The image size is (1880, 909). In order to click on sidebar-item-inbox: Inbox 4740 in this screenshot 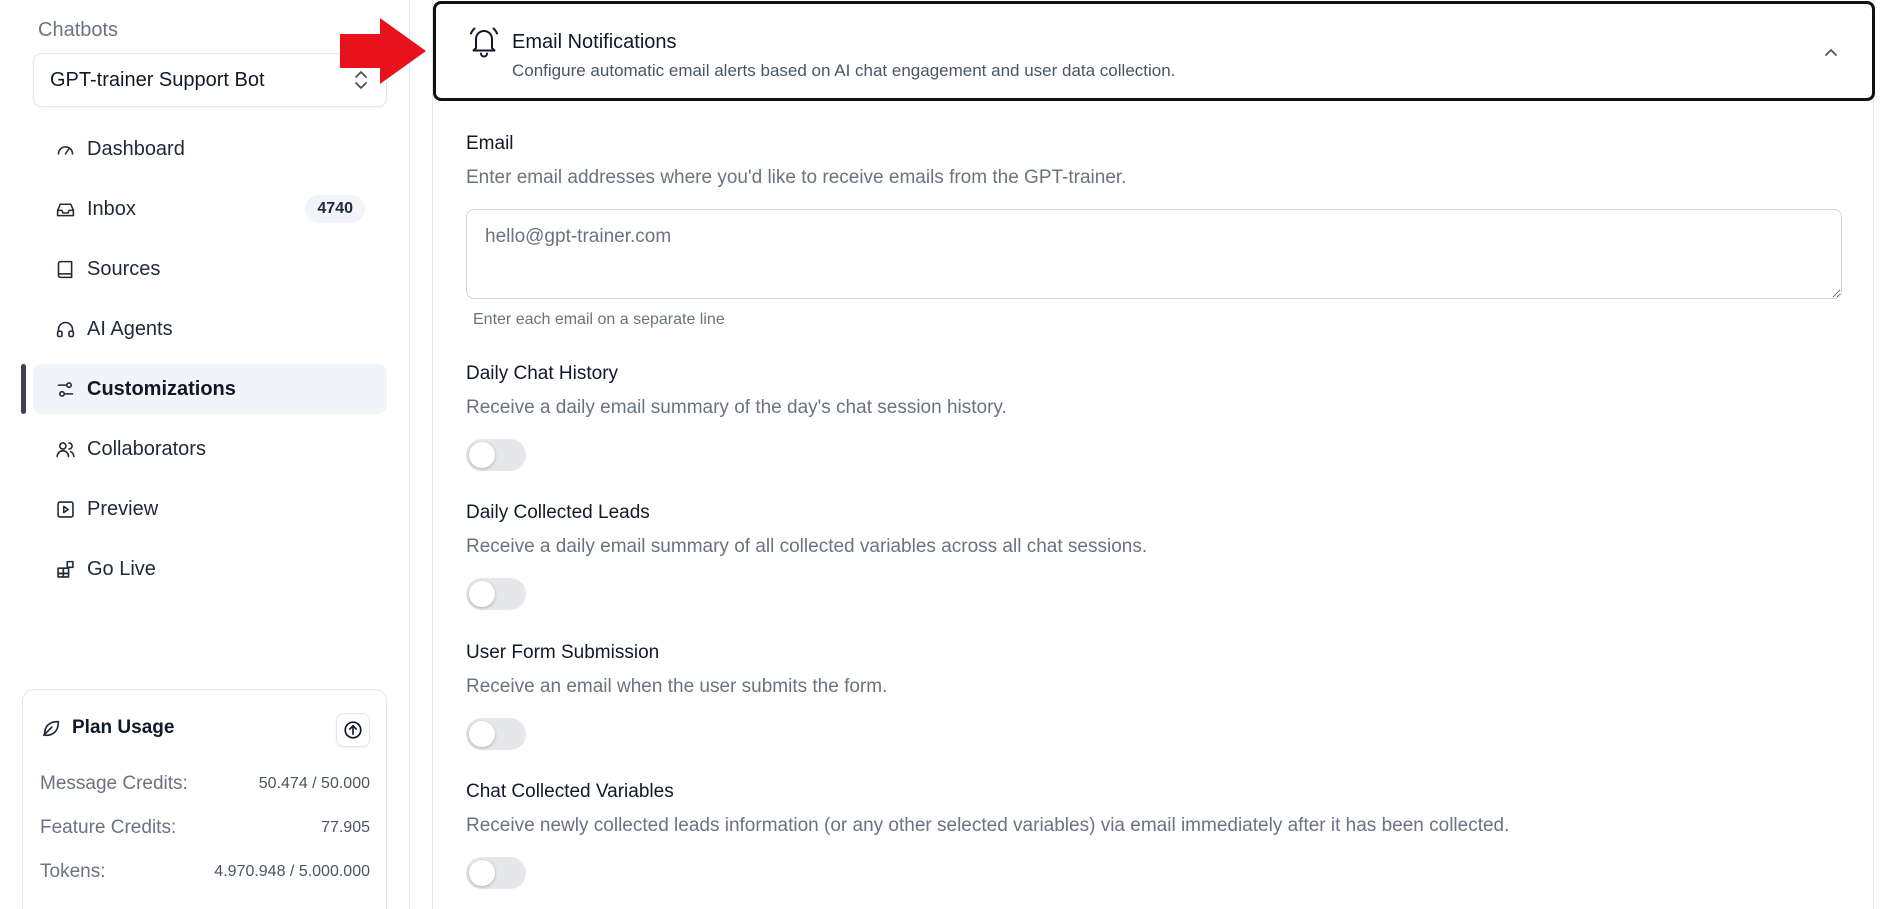, I will do `click(210, 209)`.